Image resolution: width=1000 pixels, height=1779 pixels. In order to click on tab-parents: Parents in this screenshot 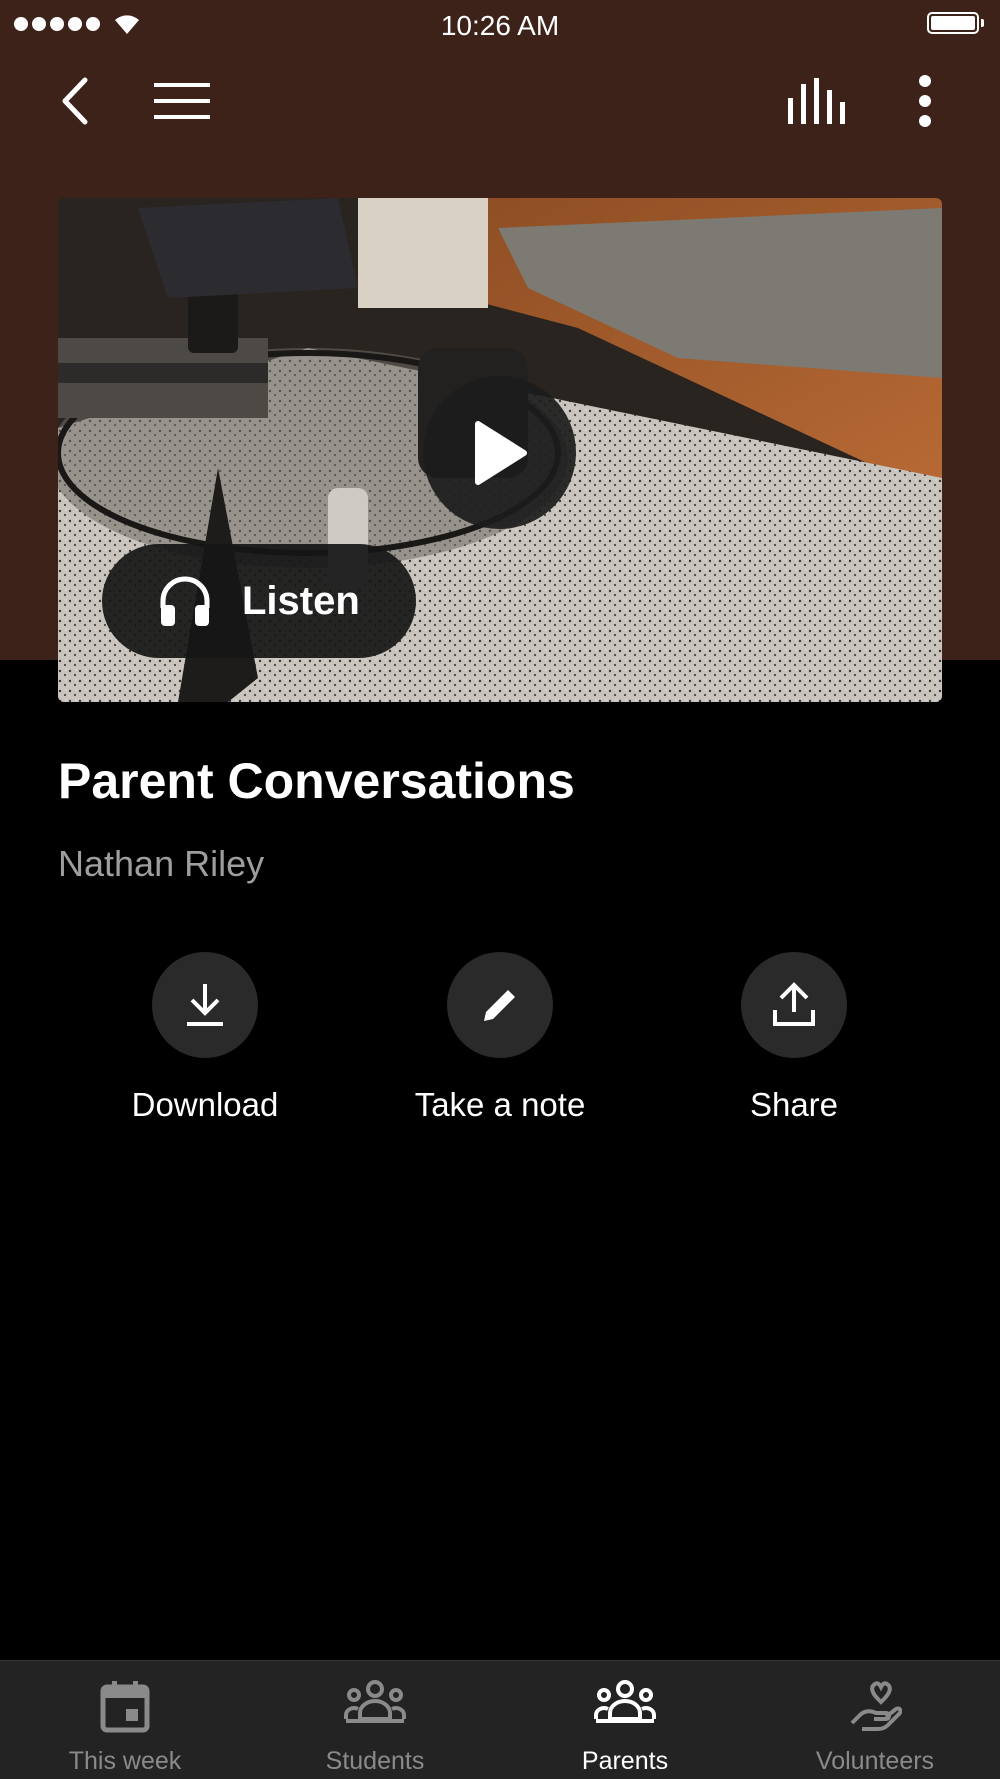, I will do `click(625, 1720)`.